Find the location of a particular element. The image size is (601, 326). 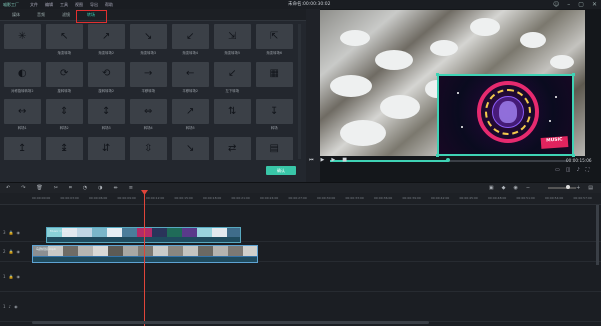

transition-glyph-icon: ↙ is located at coordinates (232, 73).